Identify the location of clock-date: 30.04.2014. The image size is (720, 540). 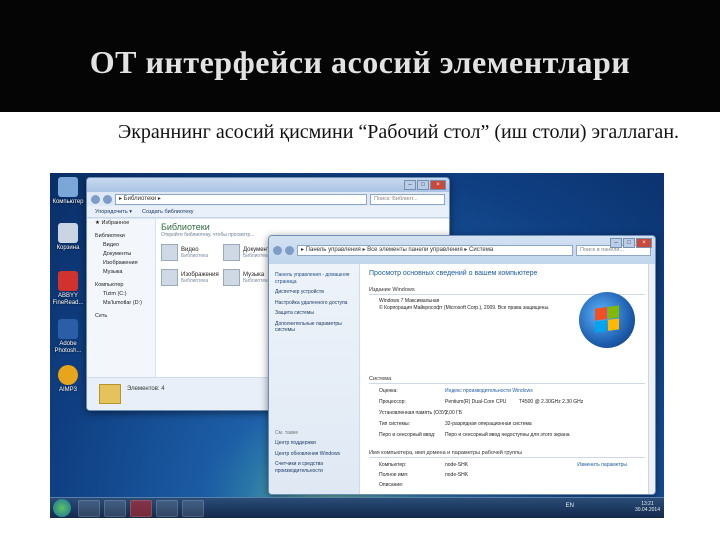
(647, 510).